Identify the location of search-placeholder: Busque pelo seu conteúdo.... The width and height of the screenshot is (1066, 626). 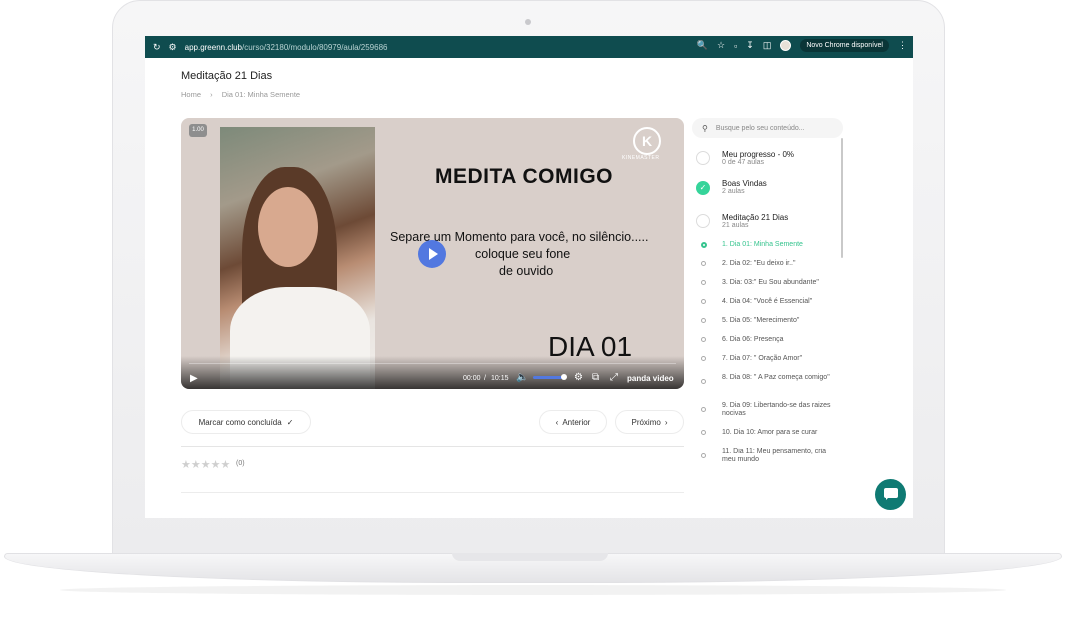
(760, 128).